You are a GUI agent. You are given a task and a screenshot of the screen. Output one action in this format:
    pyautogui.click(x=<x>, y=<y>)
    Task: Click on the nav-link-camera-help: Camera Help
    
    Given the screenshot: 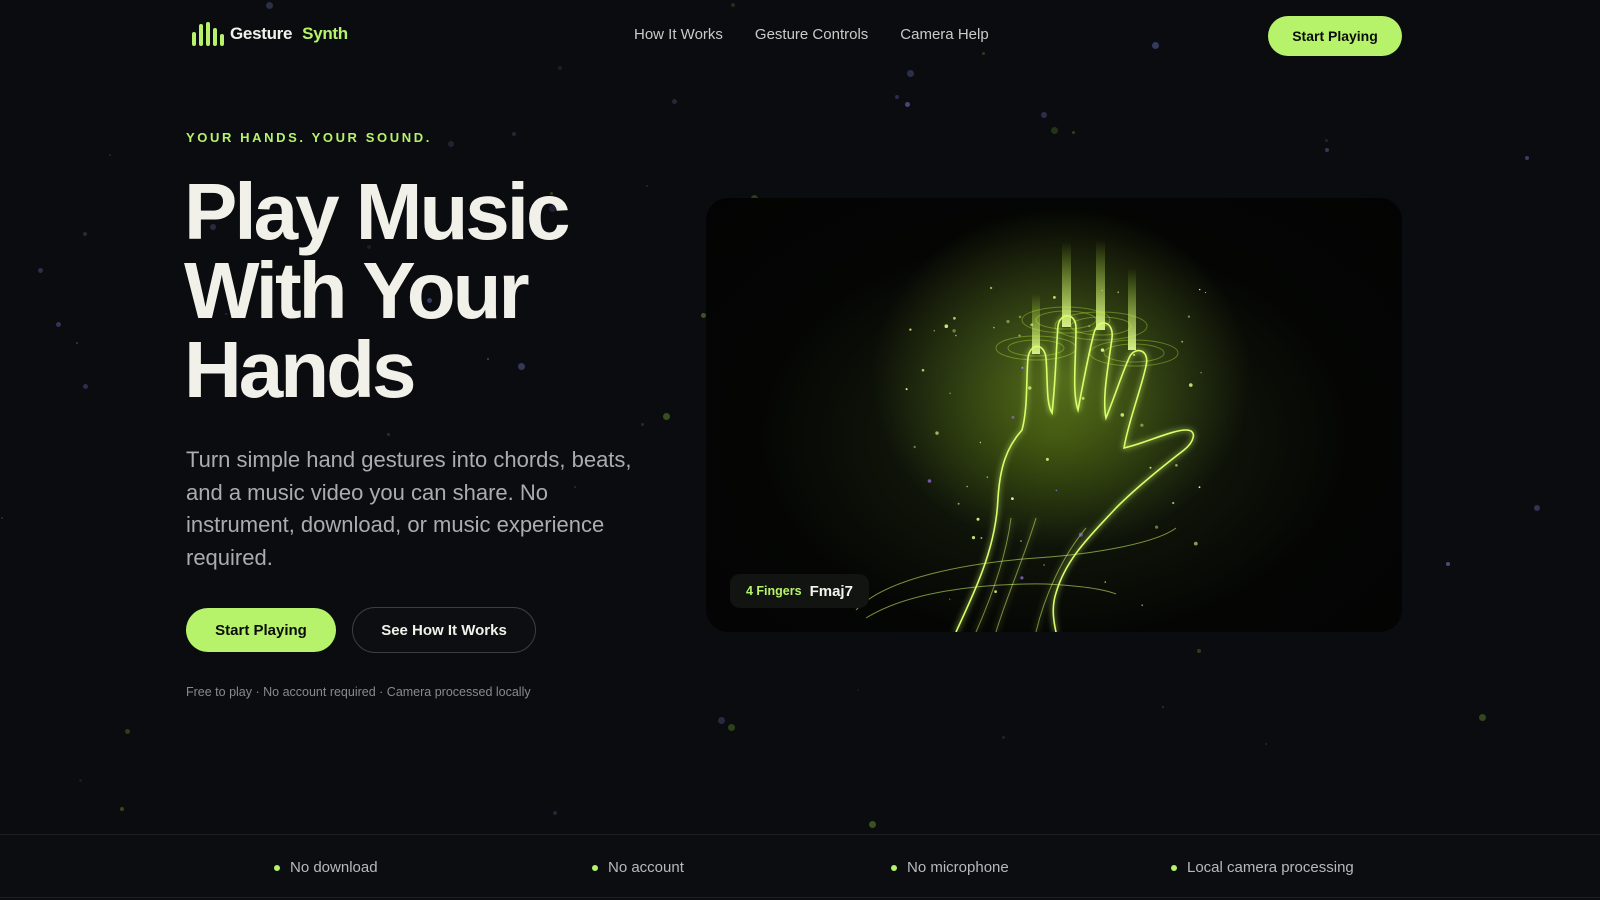 What is the action you would take?
    pyautogui.click(x=944, y=34)
    